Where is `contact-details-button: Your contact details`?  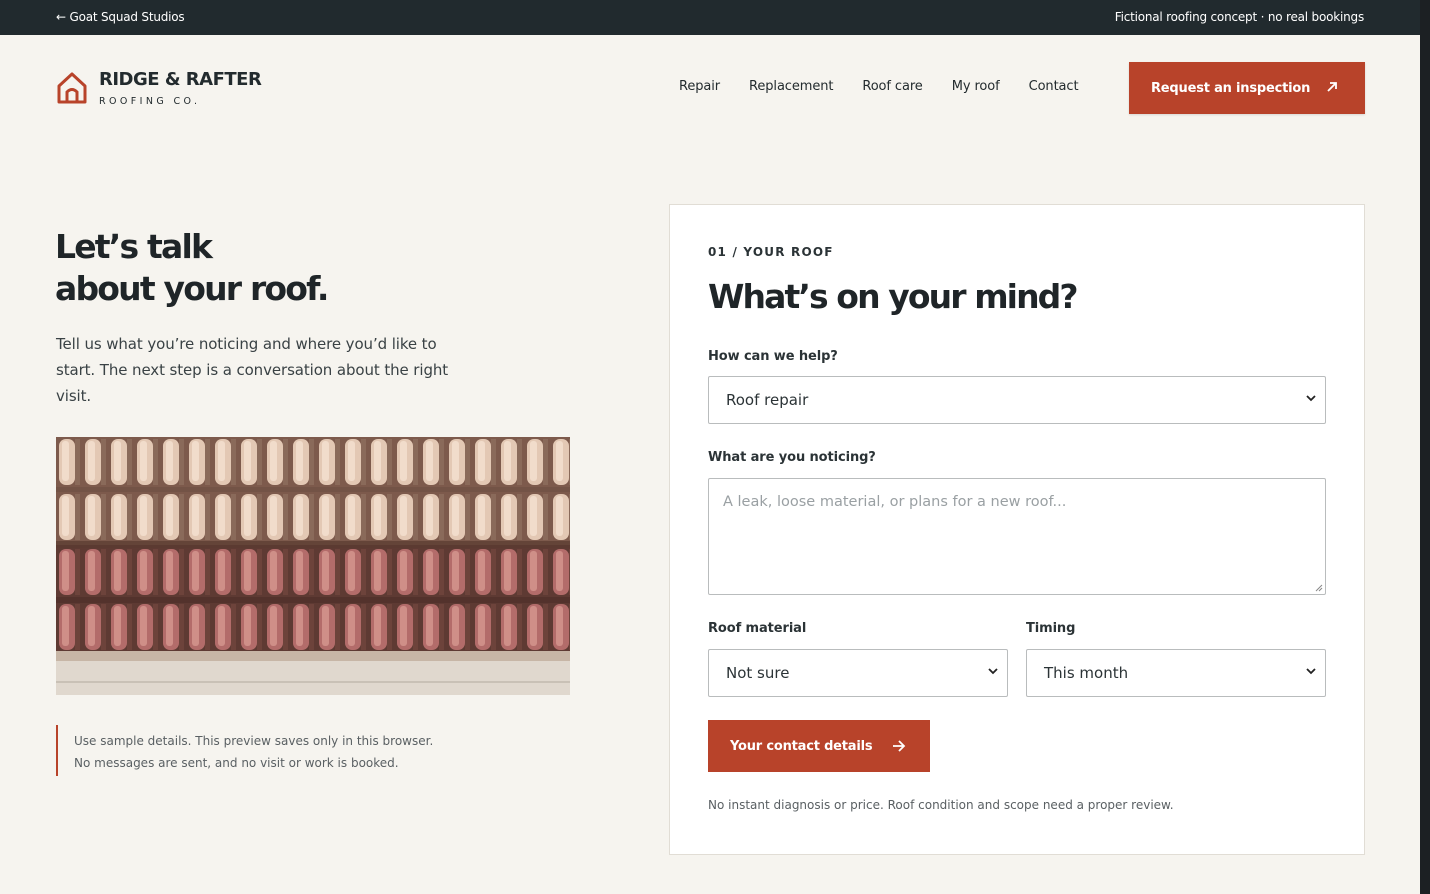
contact-details-button: Your contact details is located at coordinates (819, 746).